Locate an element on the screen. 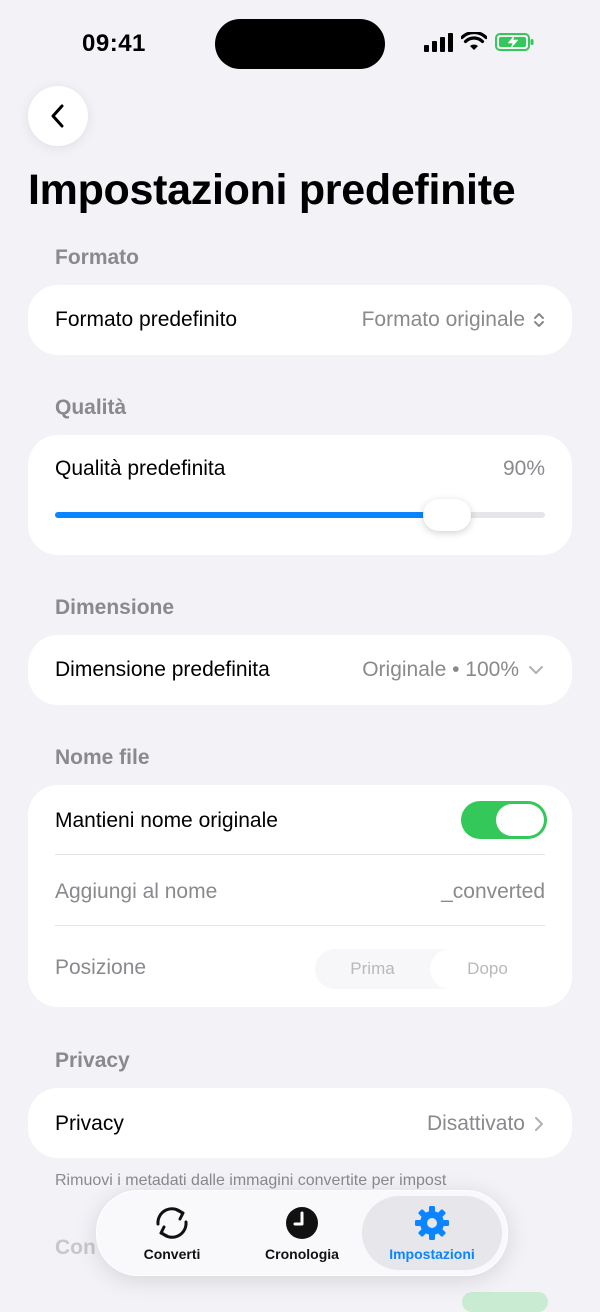 Image resolution: width=600 pixels, height=1312 pixels. convert-arrows-icon is located at coordinates (172, 1223).